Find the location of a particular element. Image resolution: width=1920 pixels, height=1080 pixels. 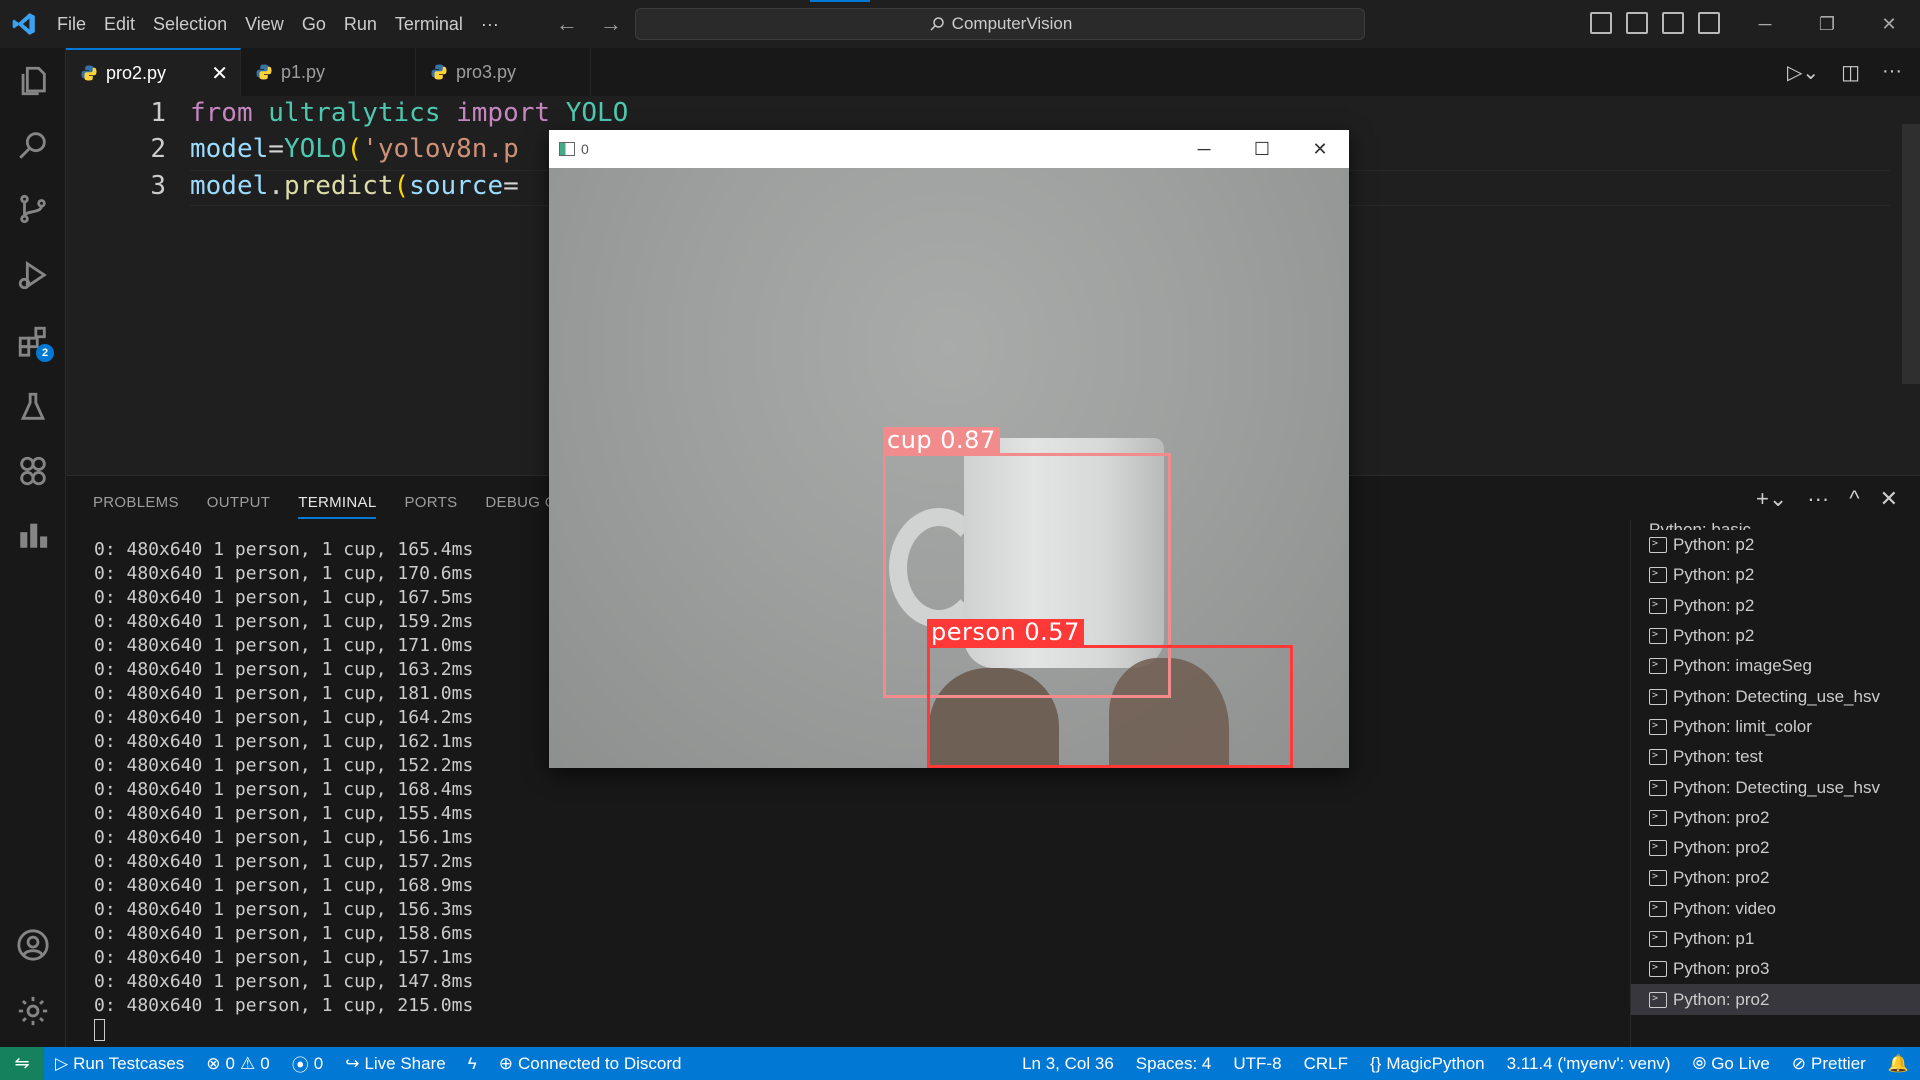

accounts-icon is located at coordinates (33, 945).